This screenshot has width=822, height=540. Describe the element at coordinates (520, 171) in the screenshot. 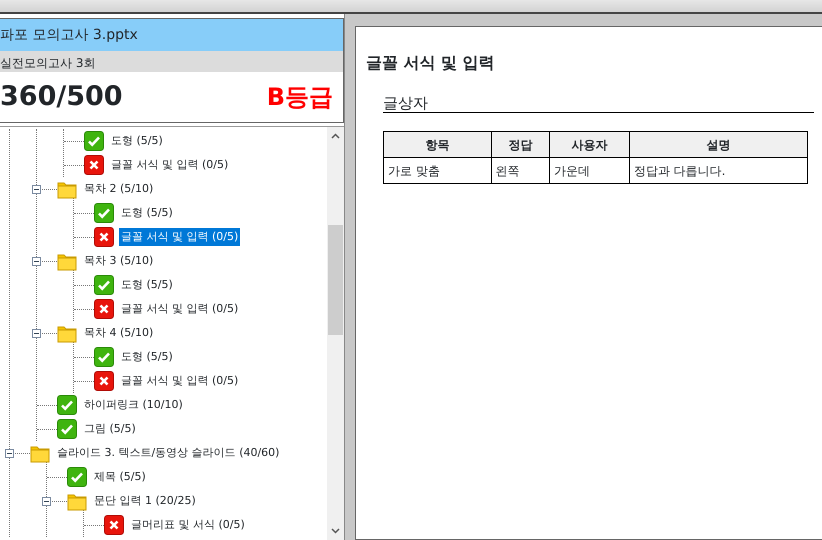

I see `table-cell: 왼쪽` at that location.